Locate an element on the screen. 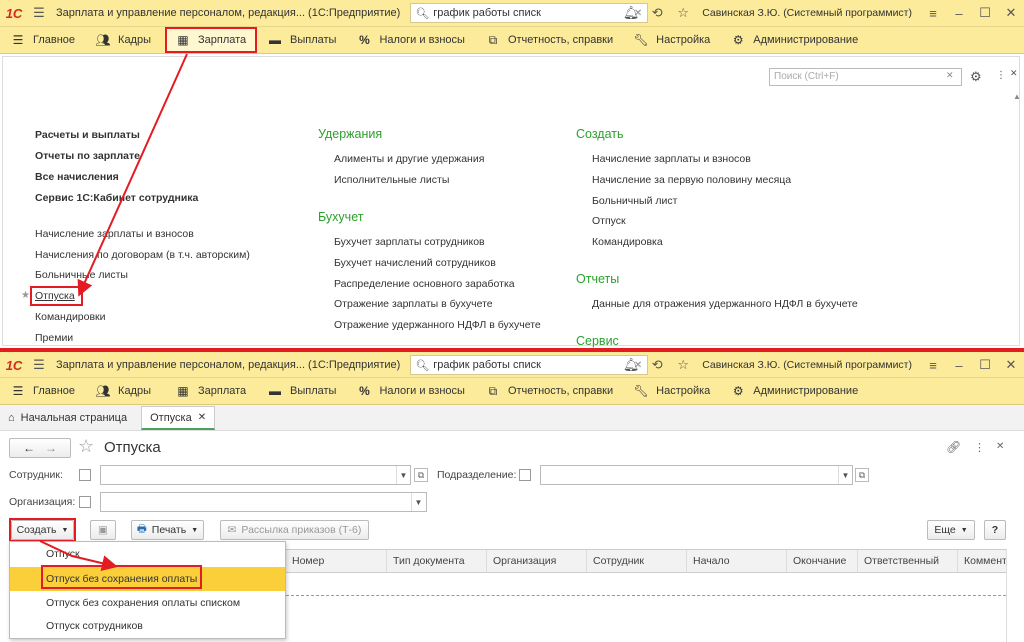  clear-search-icon: ✕ is located at coordinates (950, 75).